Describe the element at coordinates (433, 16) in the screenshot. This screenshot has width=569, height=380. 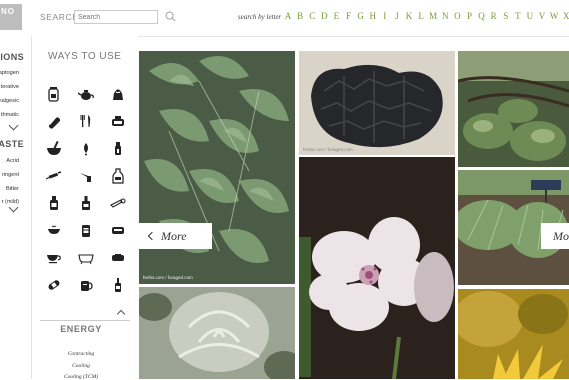
I see `letter-link: M` at that location.